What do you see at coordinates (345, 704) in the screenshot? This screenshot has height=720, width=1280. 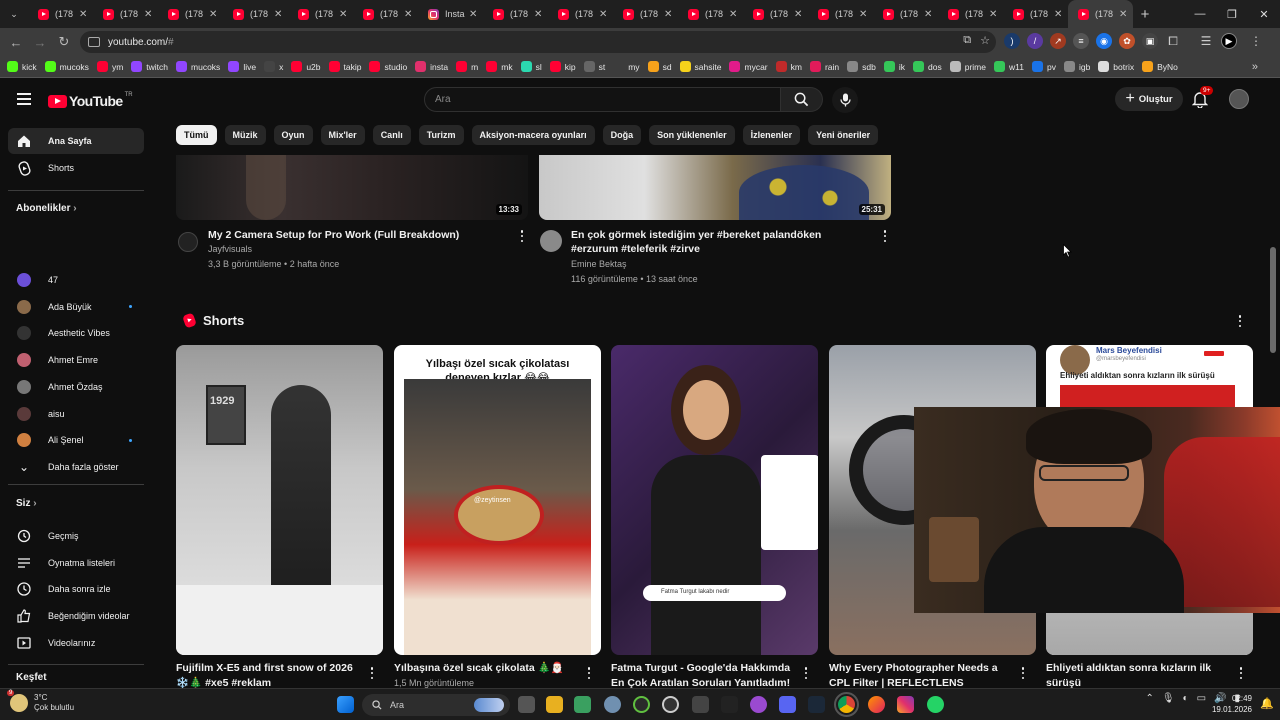 I see `start-button` at bounding box center [345, 704].